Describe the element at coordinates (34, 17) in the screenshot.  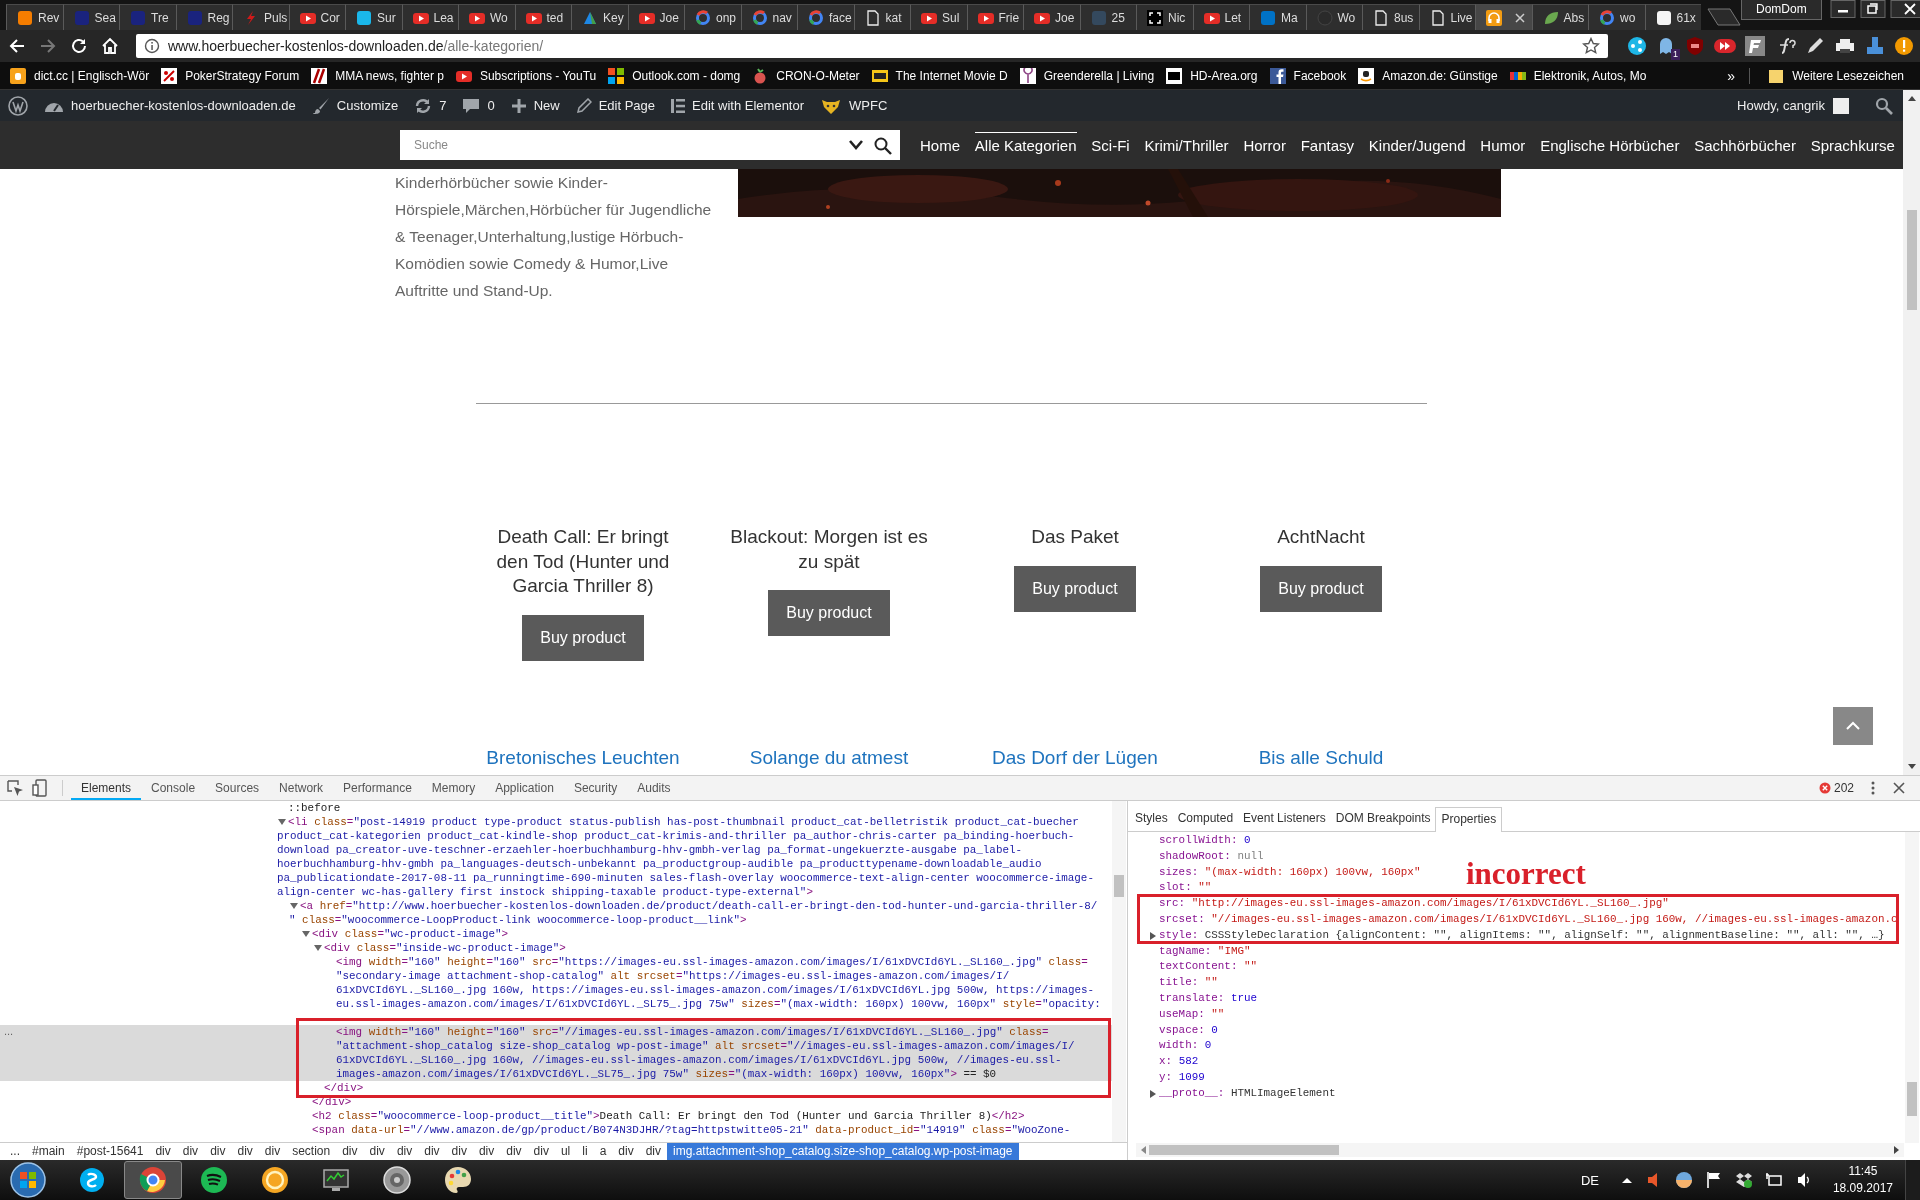
I see `browser-tab: Rev` at that location.